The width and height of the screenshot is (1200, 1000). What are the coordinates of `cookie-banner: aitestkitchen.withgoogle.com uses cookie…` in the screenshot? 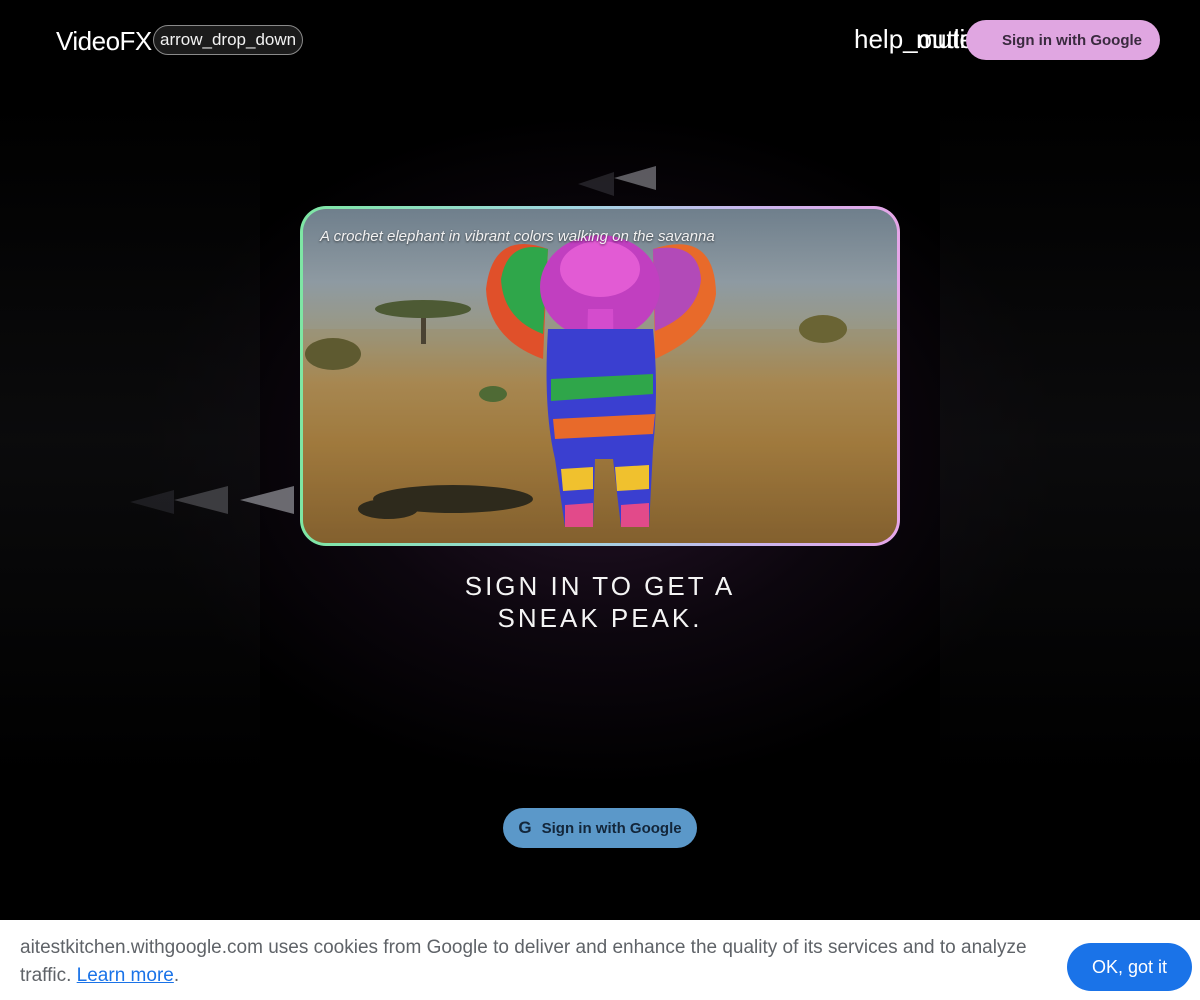 It's located at (600, 960).